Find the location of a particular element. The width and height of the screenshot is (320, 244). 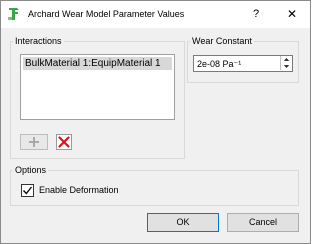

interactions-list: BulkMaterial 1:EquipMaterial 1 is located at coordinates (97, 87).